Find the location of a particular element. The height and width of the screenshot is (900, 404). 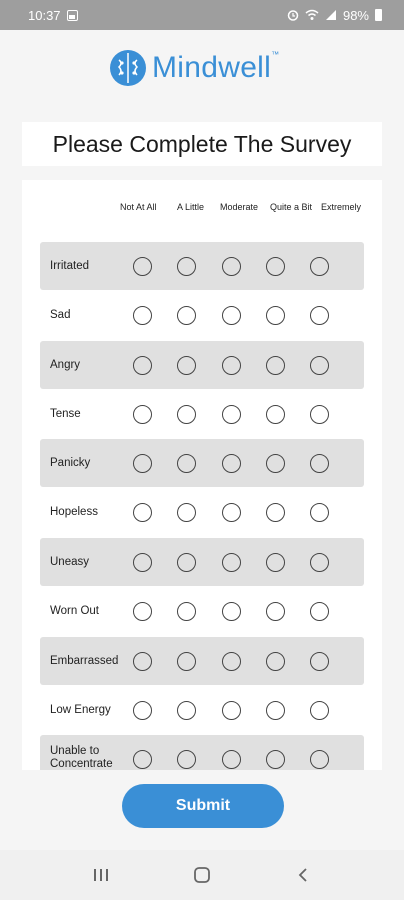

survey-row-label: Irritated is located at coordinates (69, 266).